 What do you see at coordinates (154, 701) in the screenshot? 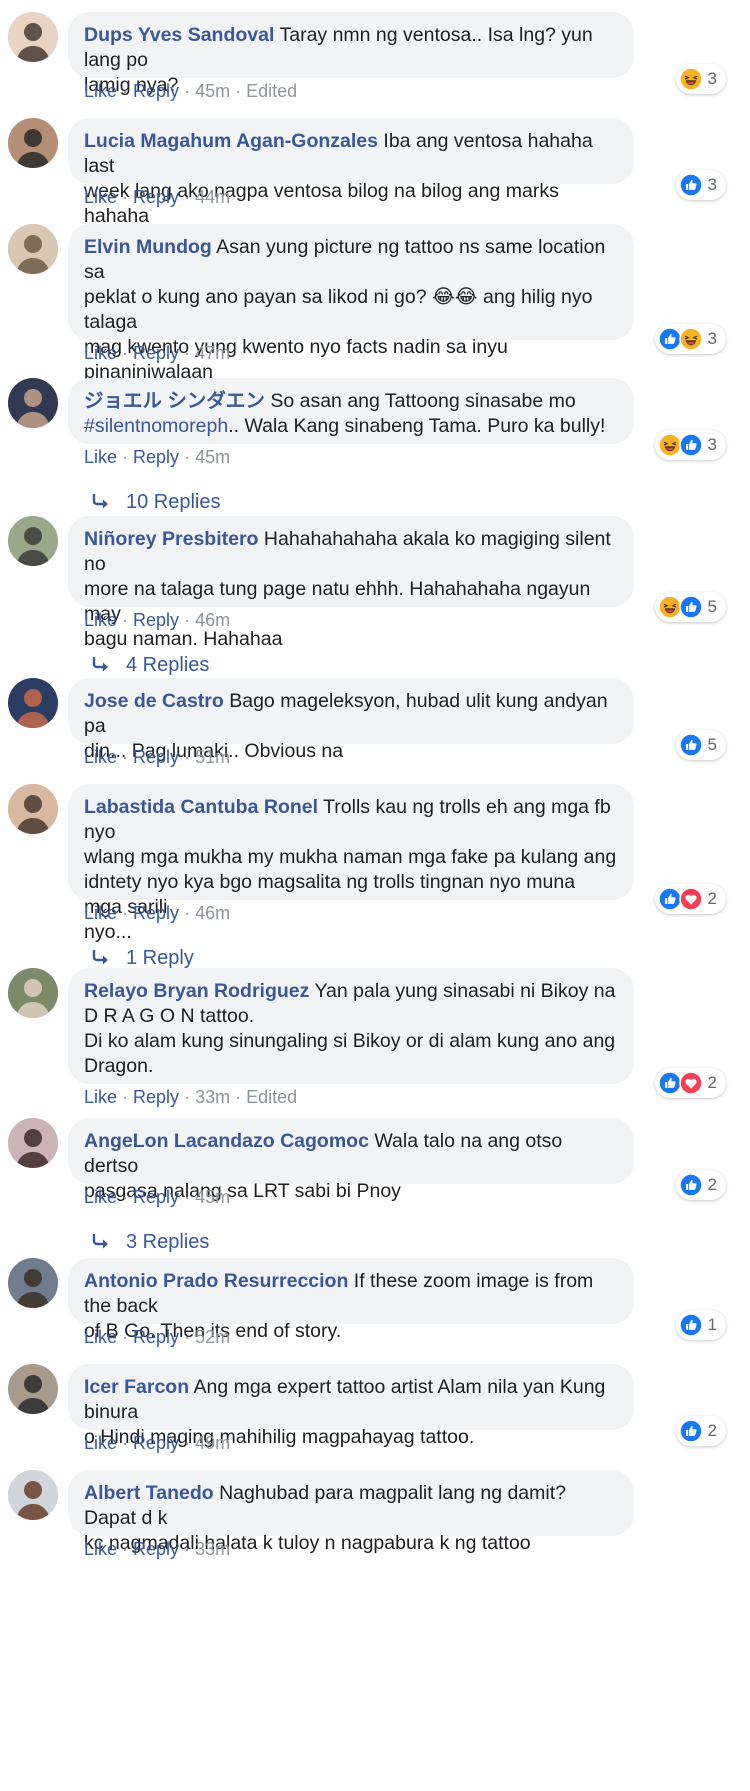
I see `author-name: Jose de Castro` at bounding box center [154, 701].